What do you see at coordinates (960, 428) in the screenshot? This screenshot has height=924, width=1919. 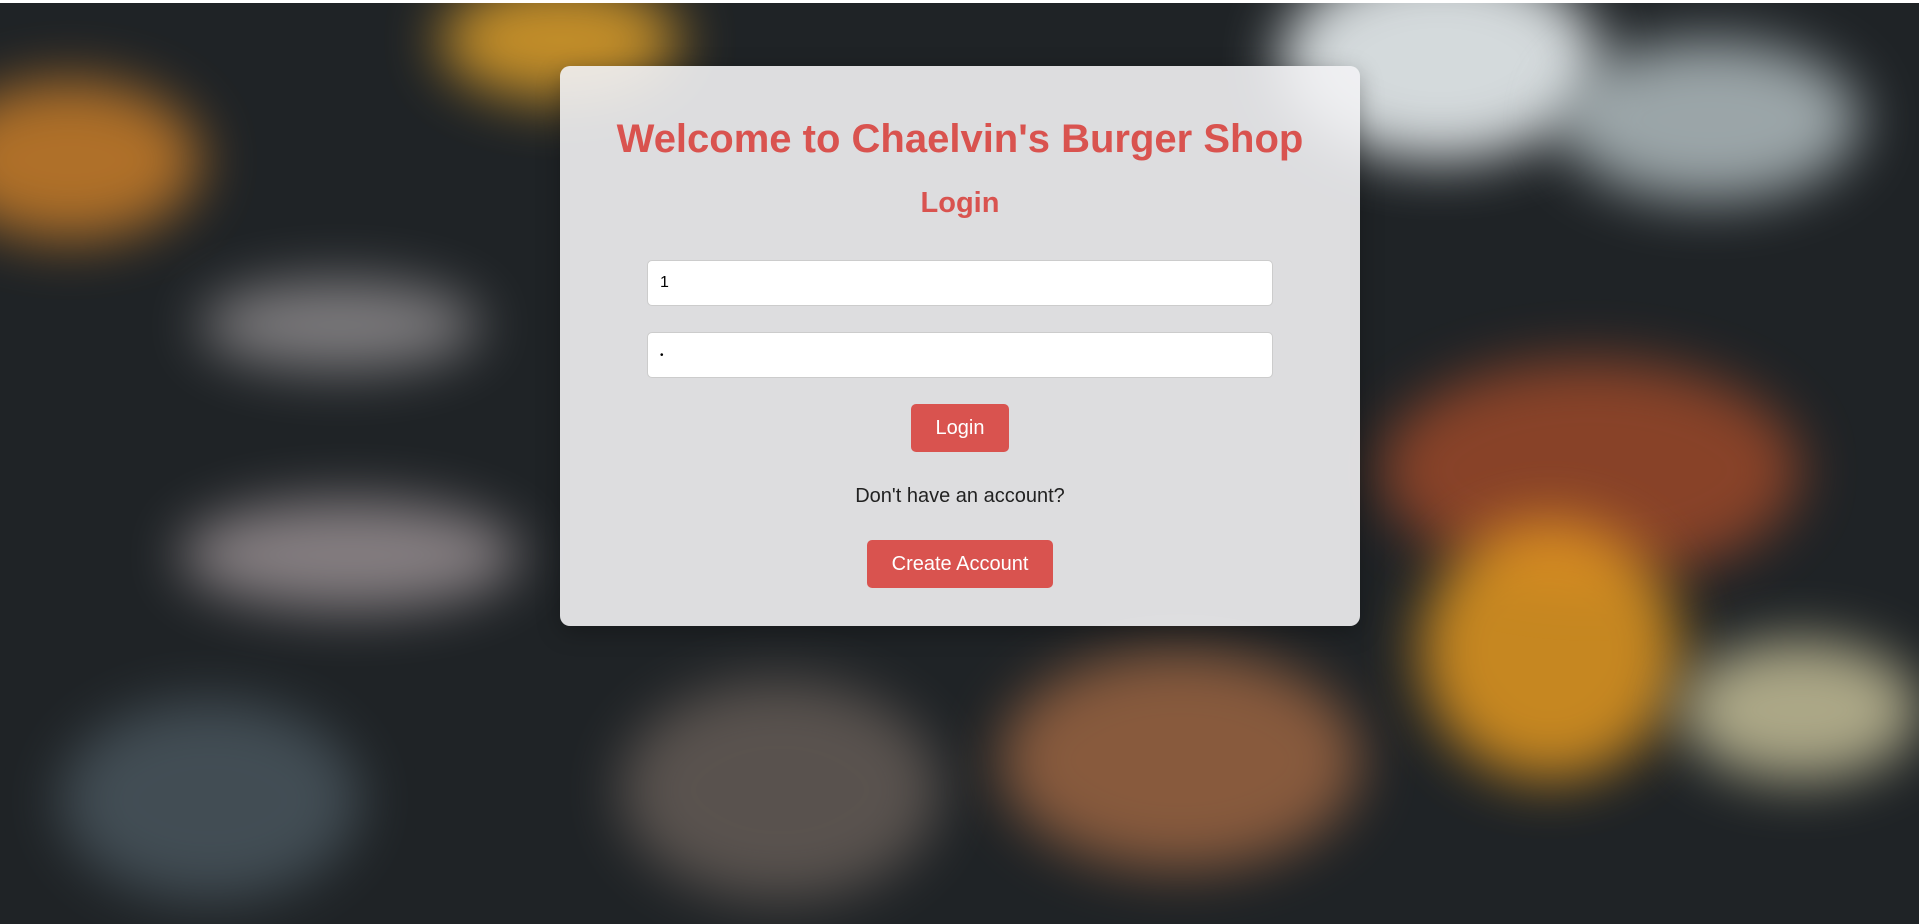 I see `login-button: Login` at bounding box center [960, 428].